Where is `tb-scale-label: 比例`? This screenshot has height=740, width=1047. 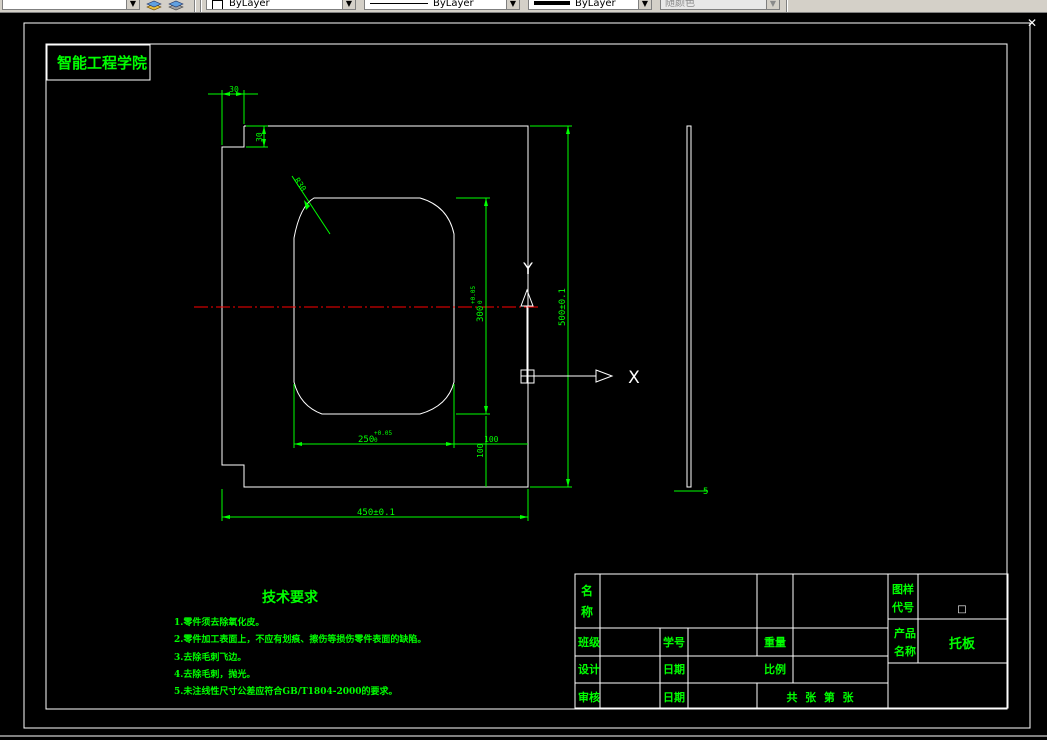
tb-scale-label: 比例 is located at coordinates (775, 669).